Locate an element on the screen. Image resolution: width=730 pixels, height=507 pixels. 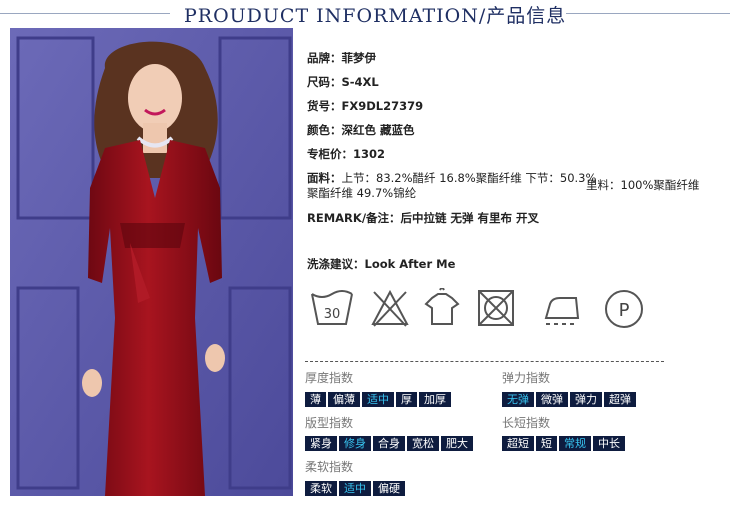
fabric-row: 面料：上节：83.2%醋纤 16.8%聚酯纤维 下节：50.3% is located at coordinates (451, 178).